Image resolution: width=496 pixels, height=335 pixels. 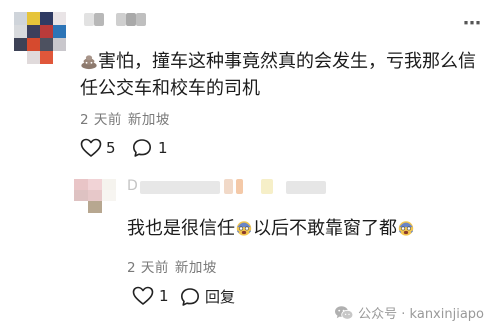 What do you see at coordinates (125, 118) in the screenshot?
I see `comment-meta: 2 天前 新加坡` at bounding box center [125, 118].